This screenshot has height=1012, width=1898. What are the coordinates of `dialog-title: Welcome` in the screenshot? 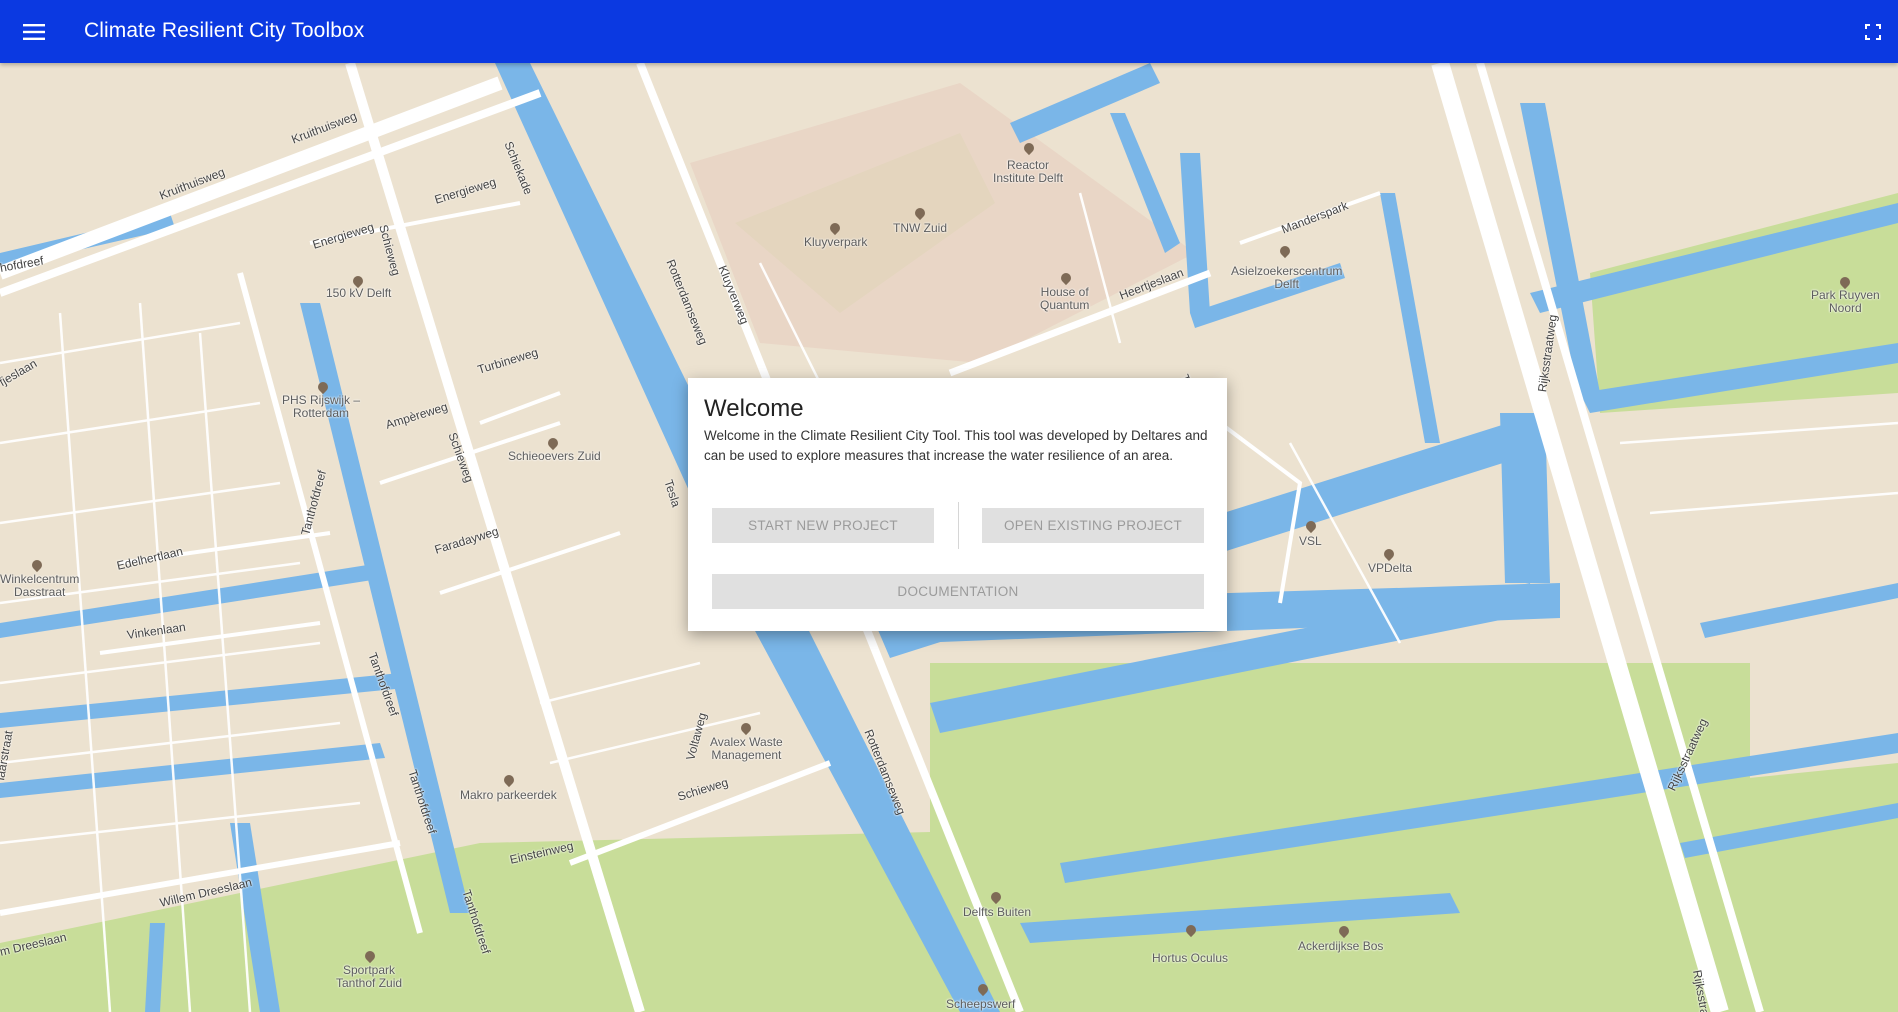 It's located at (754, 408).